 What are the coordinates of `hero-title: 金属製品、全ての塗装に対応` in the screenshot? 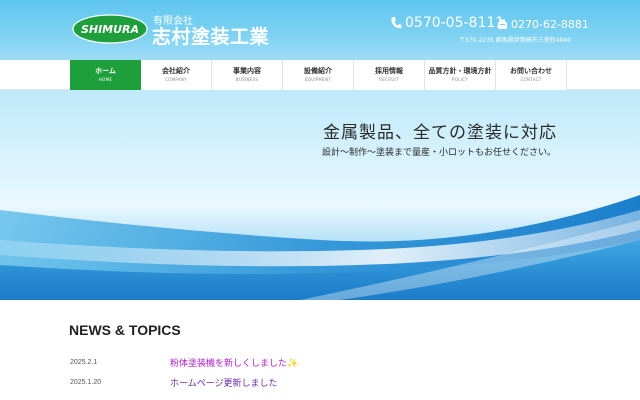 It's located at (440, 133).